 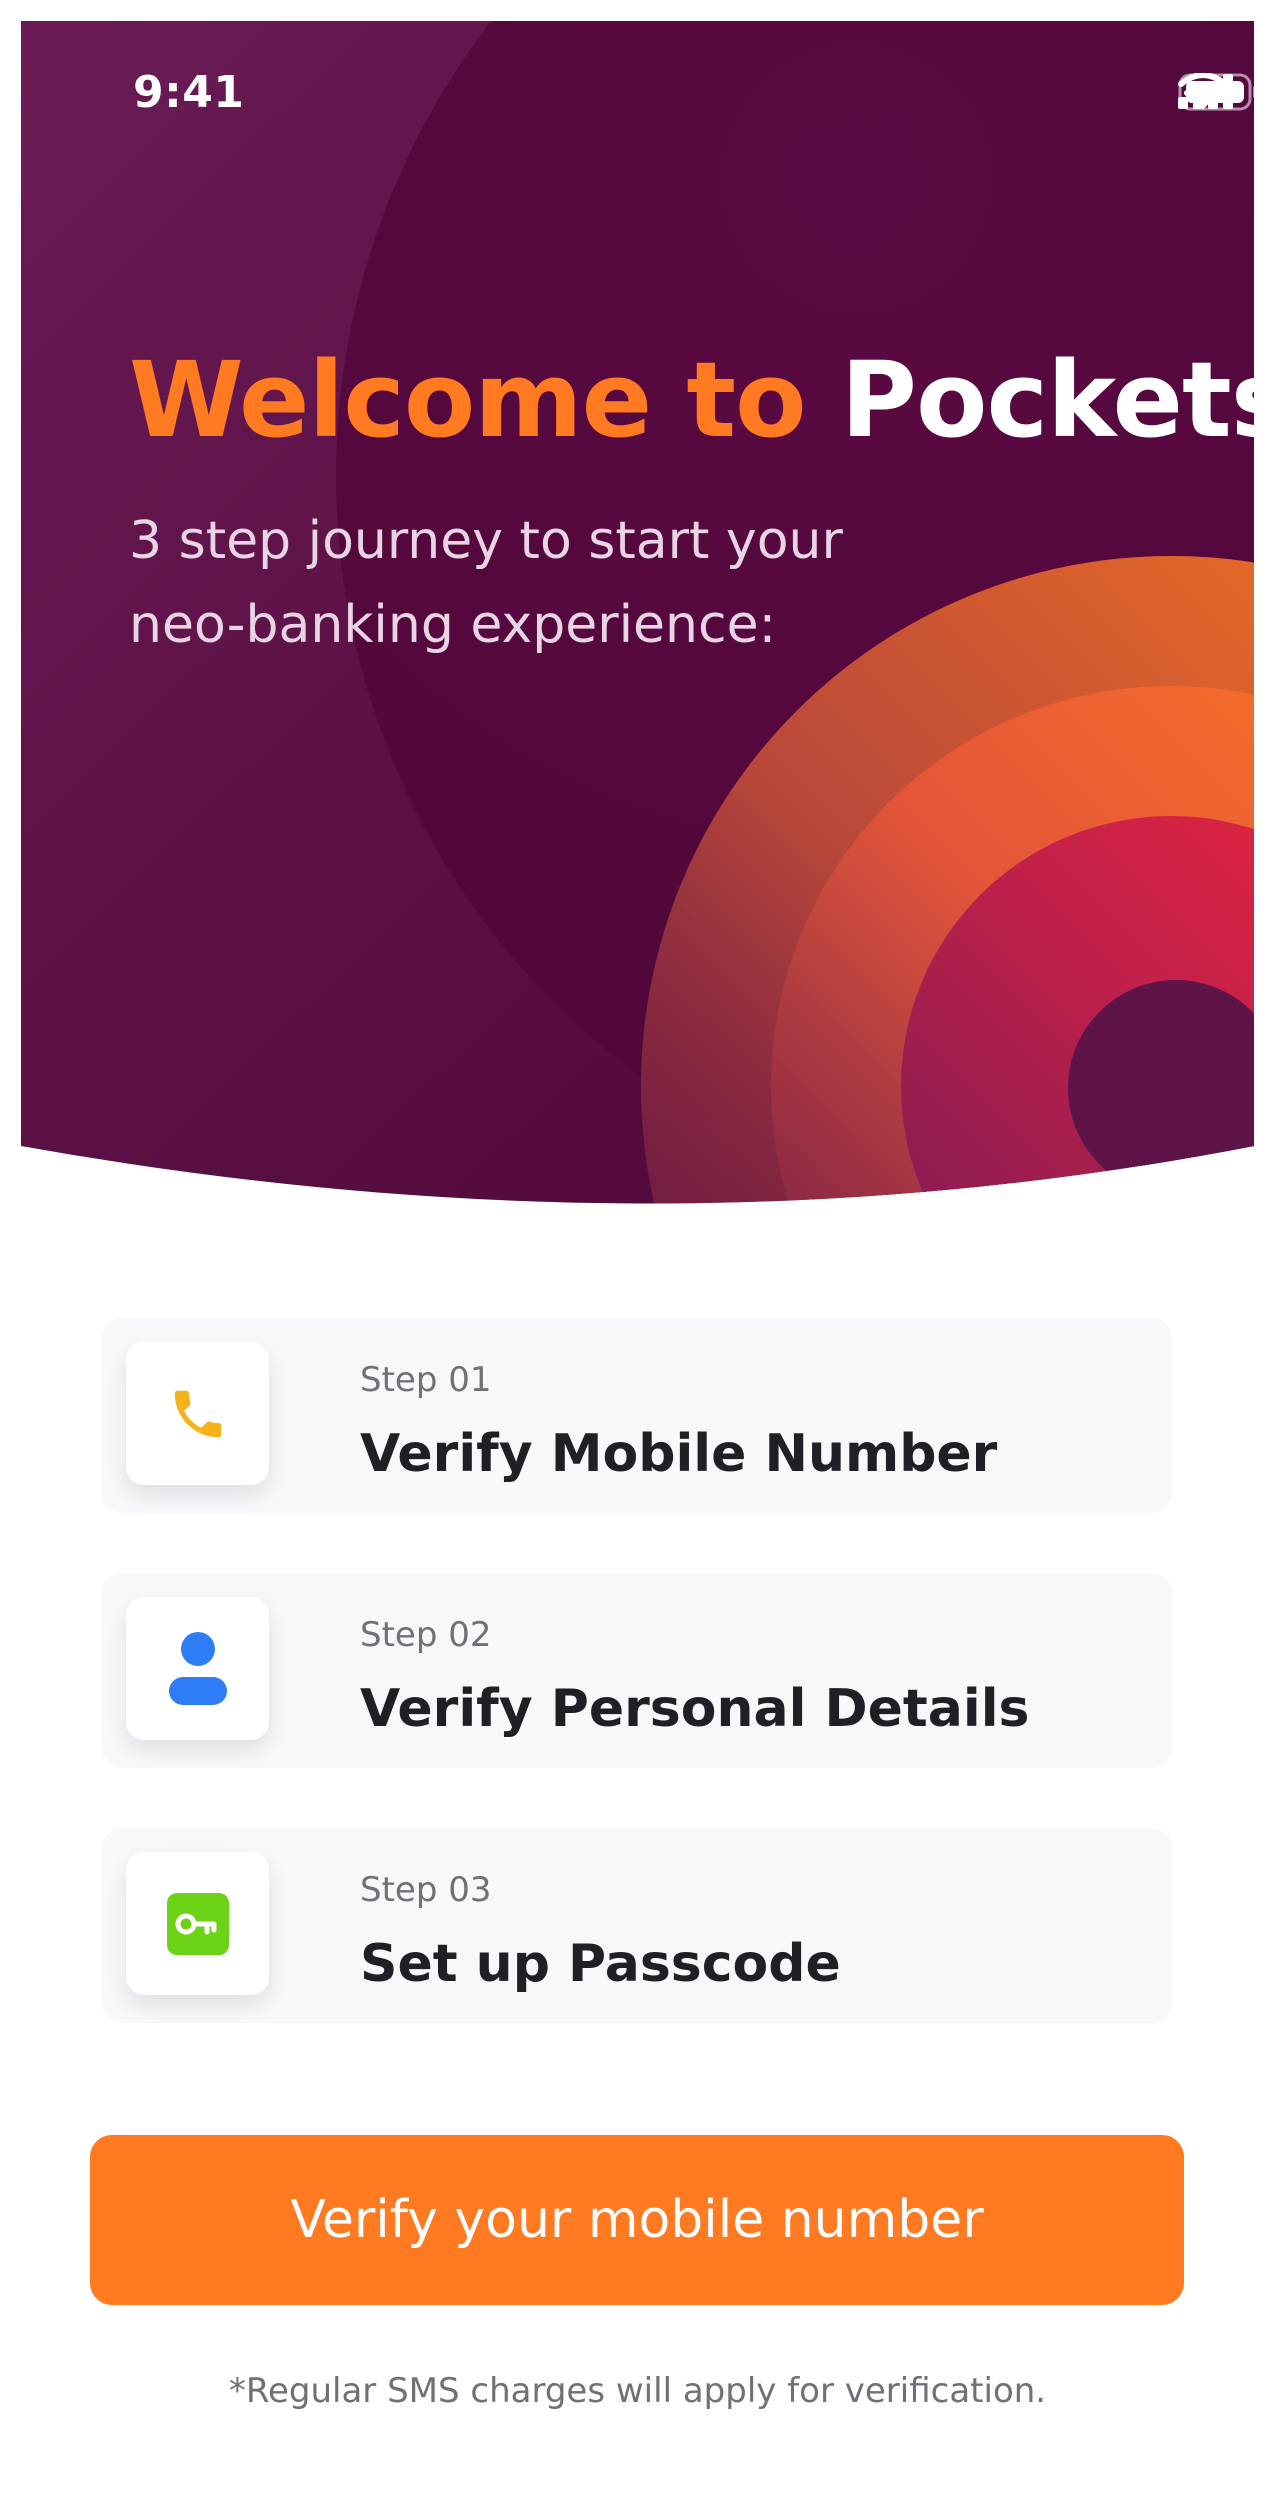 I want to click on phone-icon, so click(x=197, y=1413).